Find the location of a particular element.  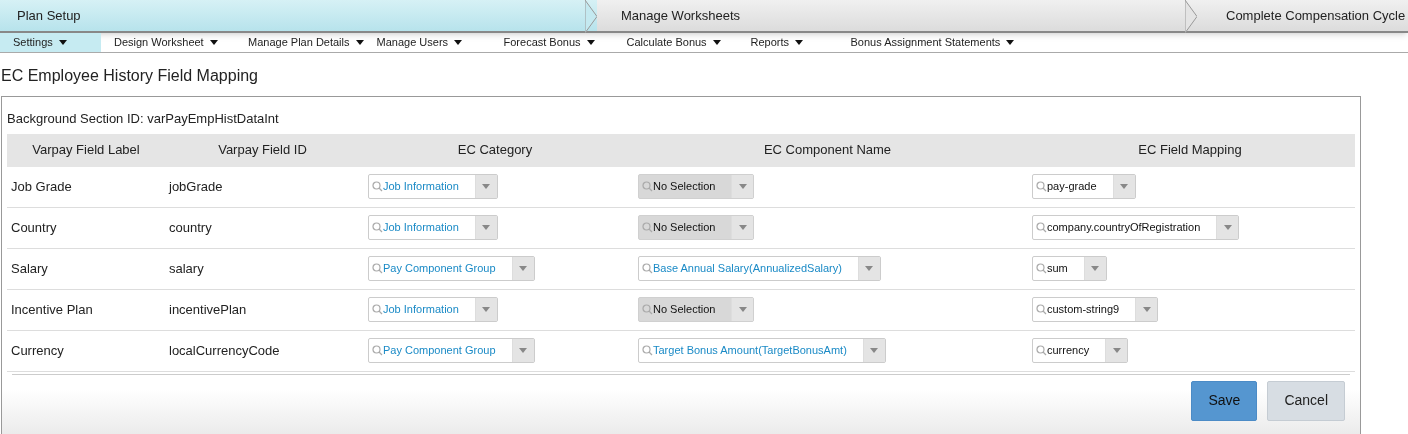

action-button: Cancel is located at coordinates (1306, 400).